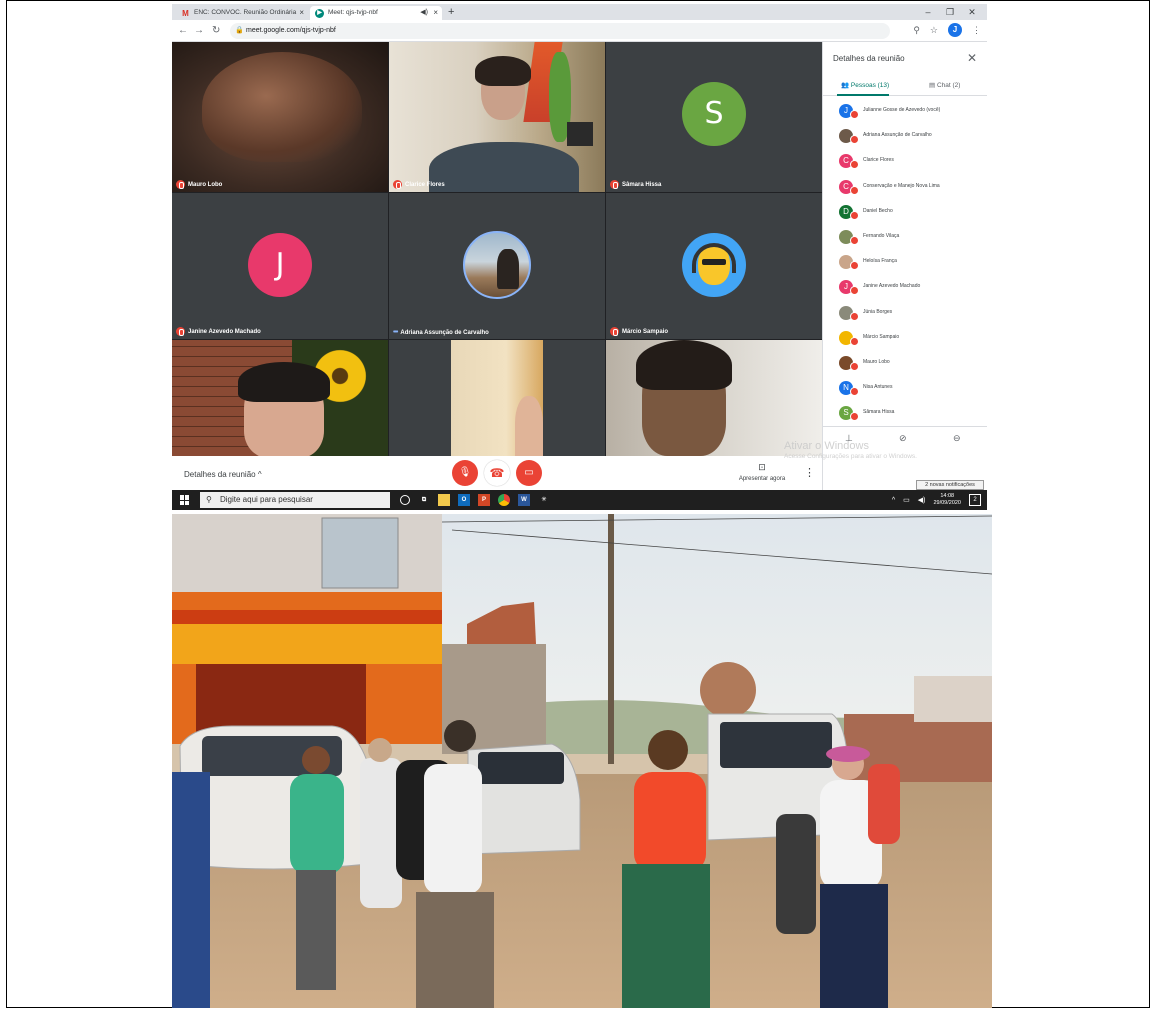 The width and height of the screenshot is (1156, 1010). Describe the element at coordinates (444, 500) in the screenshot. I see `file-explorer-icon` at that location.